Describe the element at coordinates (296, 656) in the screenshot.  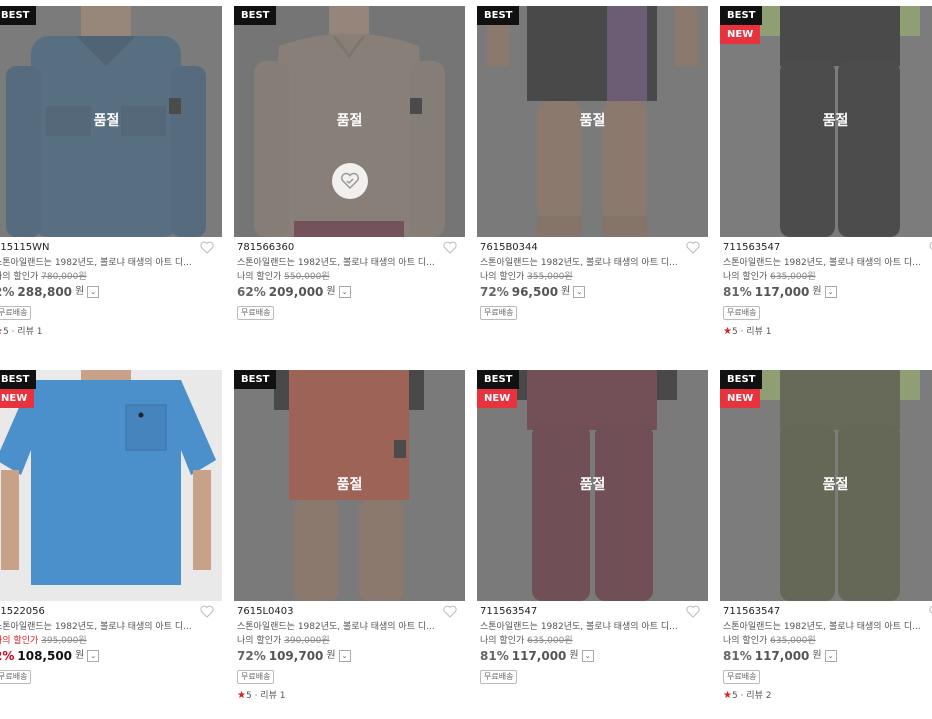
I see `sale-price: 109,700` at that location.